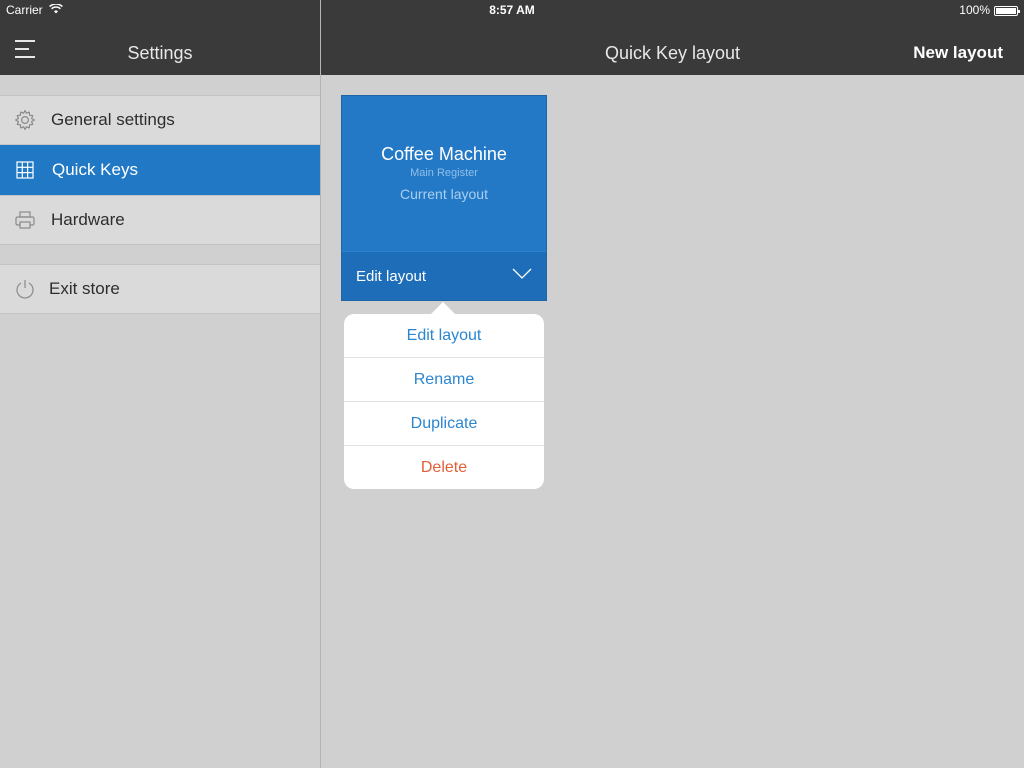 The width and height of the screenshot is (1024, 768). What do you see at coordinates (444, 154) in the screenshot?
I see `layout-title: Coffee Machine` at bounding box center [444, 154].